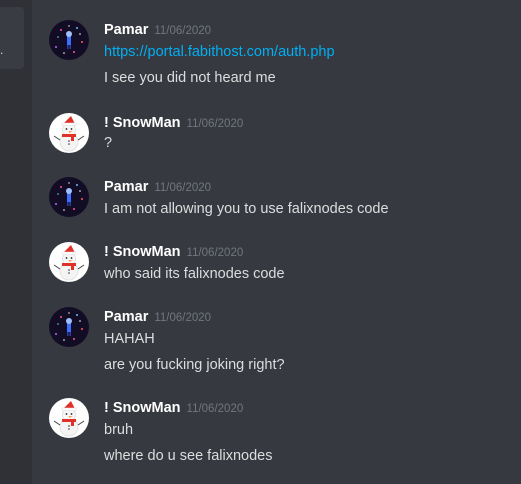  Describe the element at coordinates (188, 456) in the screenshot. I see `message-text: where do u see falixnodes` at that location.